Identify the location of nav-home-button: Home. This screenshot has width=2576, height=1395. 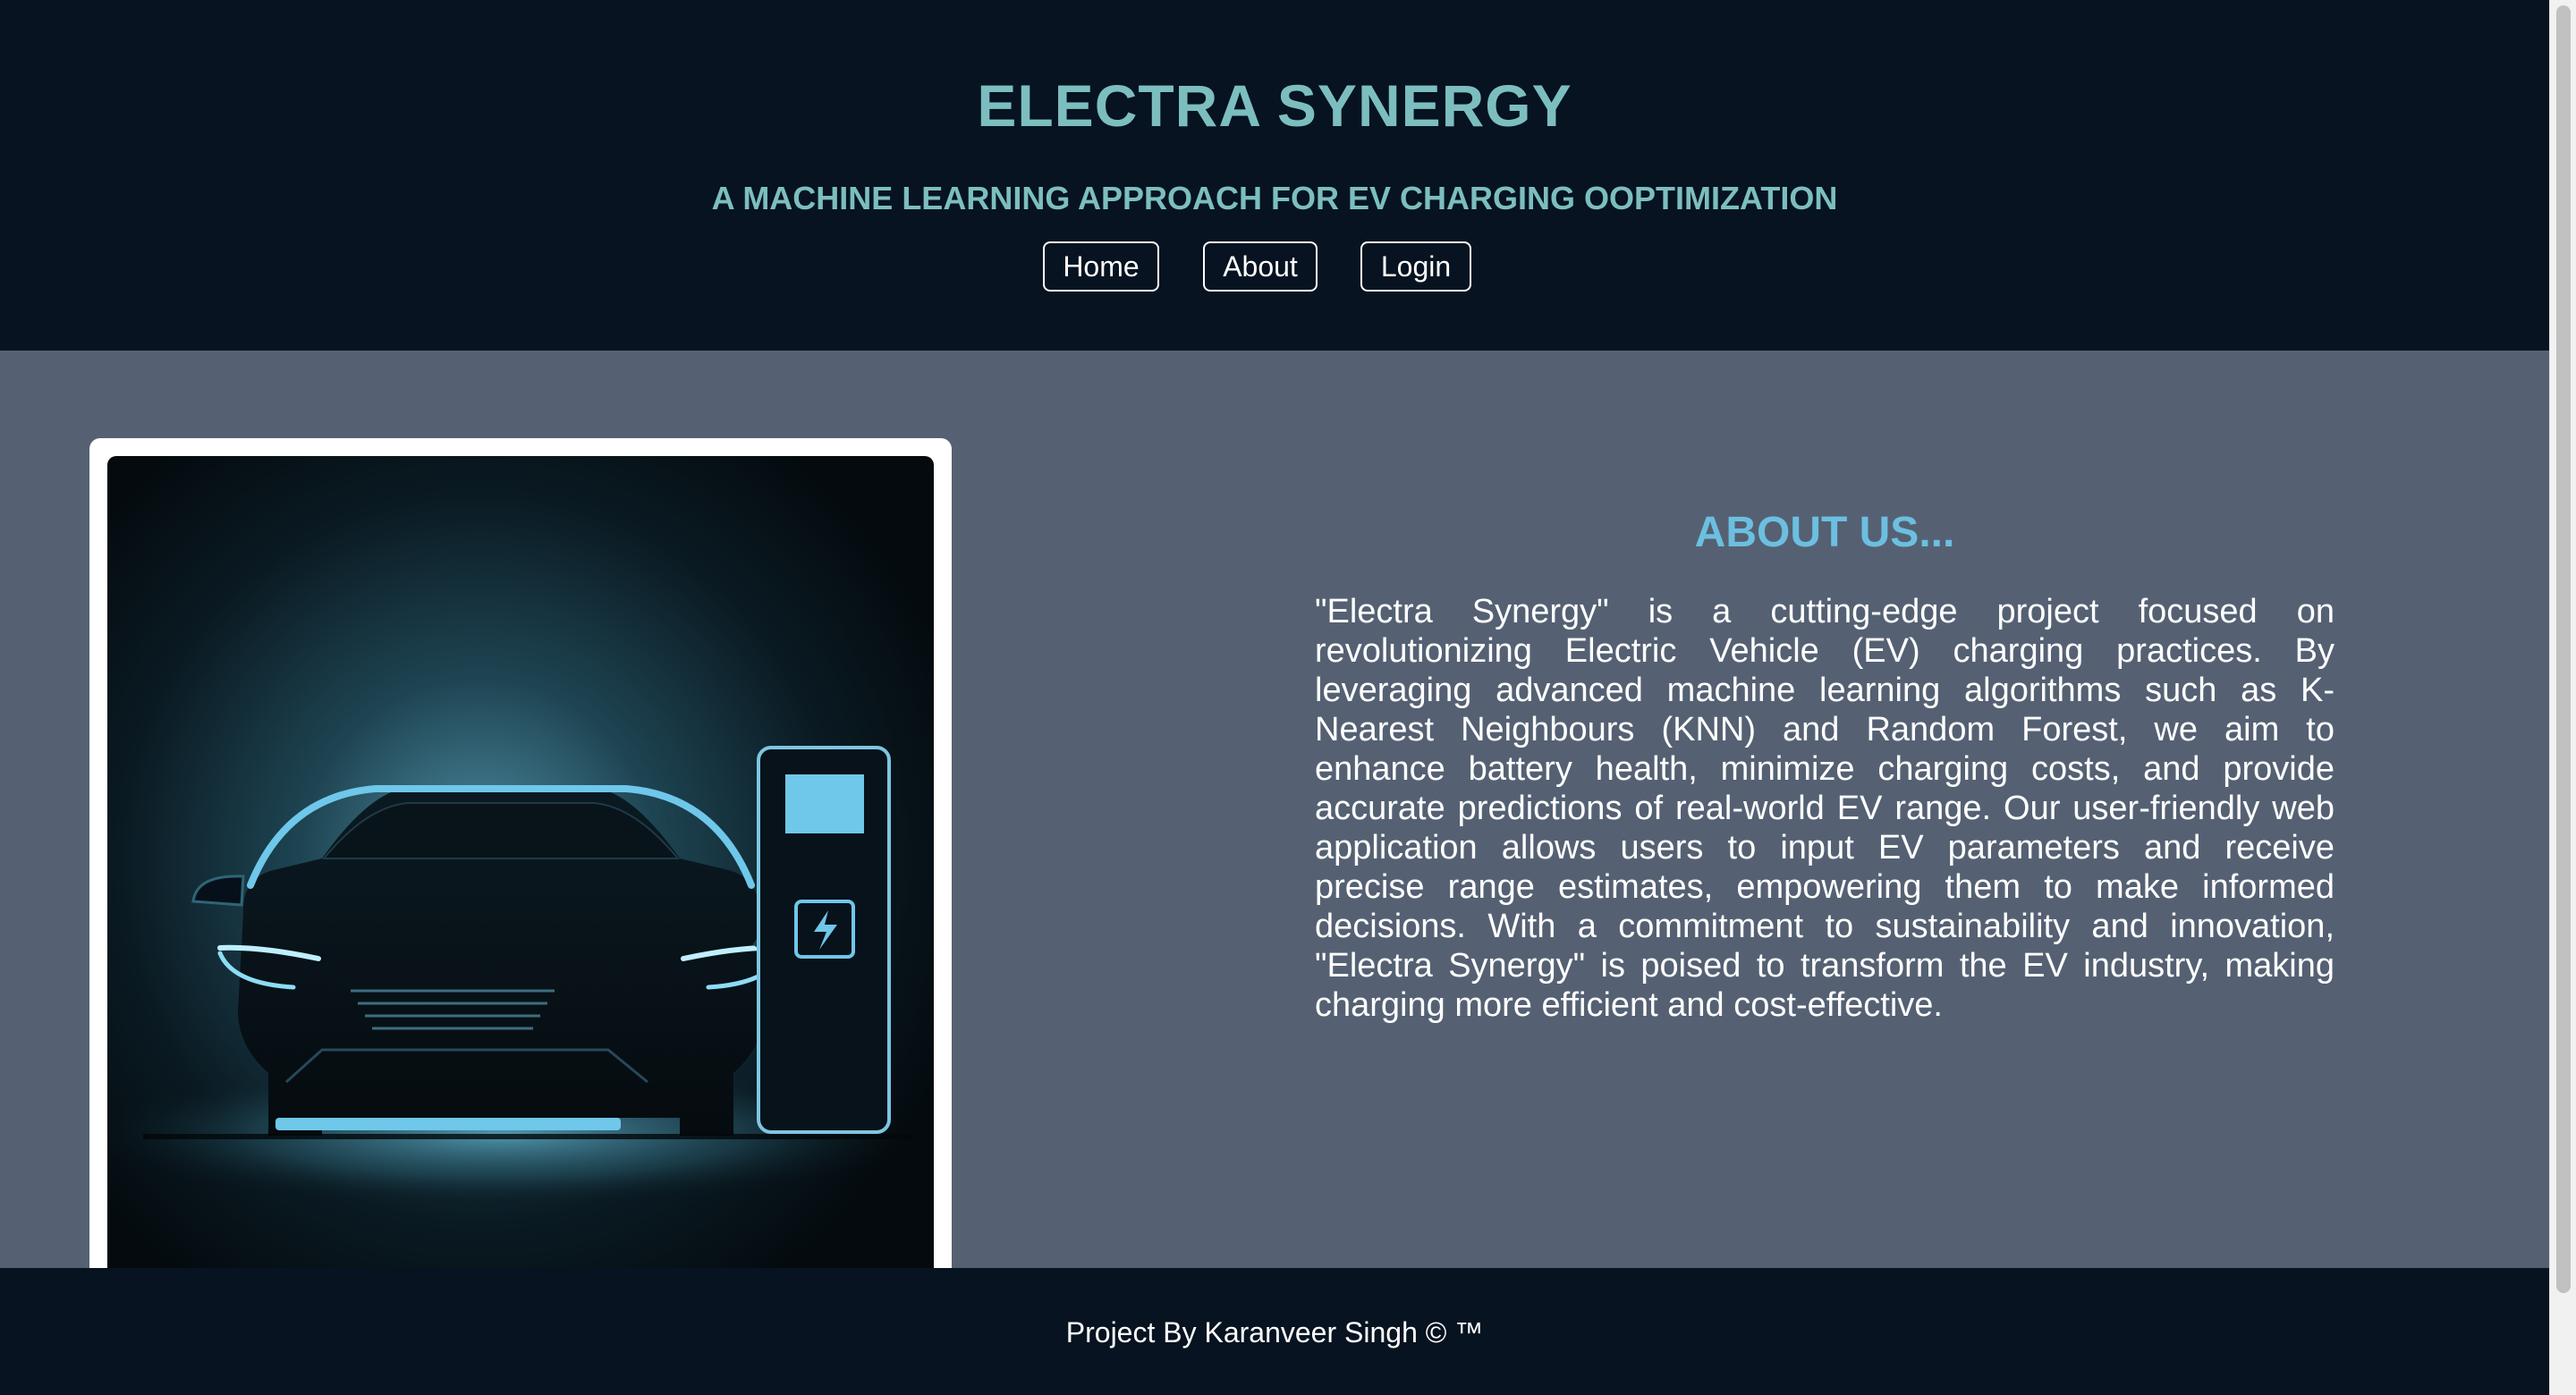
(1101, 266).